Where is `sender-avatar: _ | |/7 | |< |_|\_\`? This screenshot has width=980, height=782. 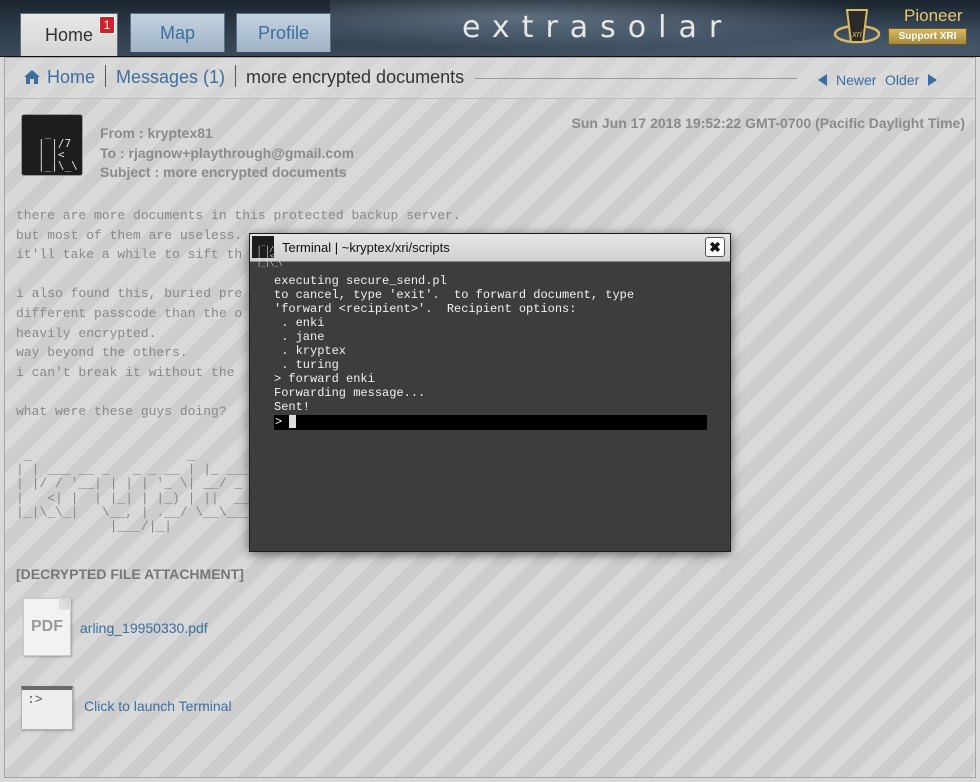 sender-avatar: _ | |/7 | |< |_|\_\ is located at coordinates (52, 145).